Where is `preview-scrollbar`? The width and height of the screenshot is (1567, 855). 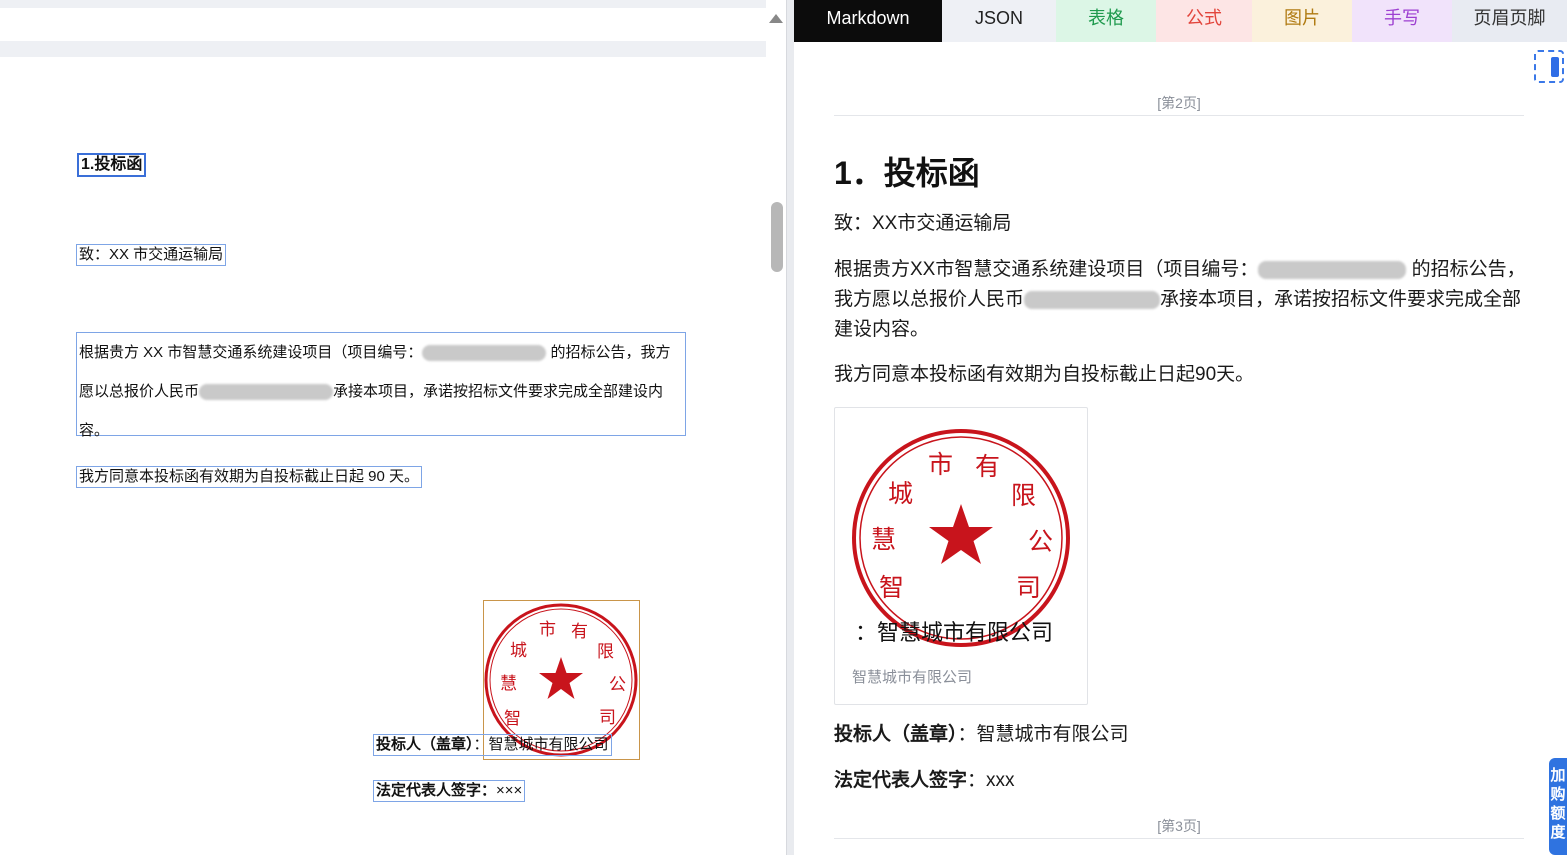 preview-scrollbar is located at coordinates (776, 427).